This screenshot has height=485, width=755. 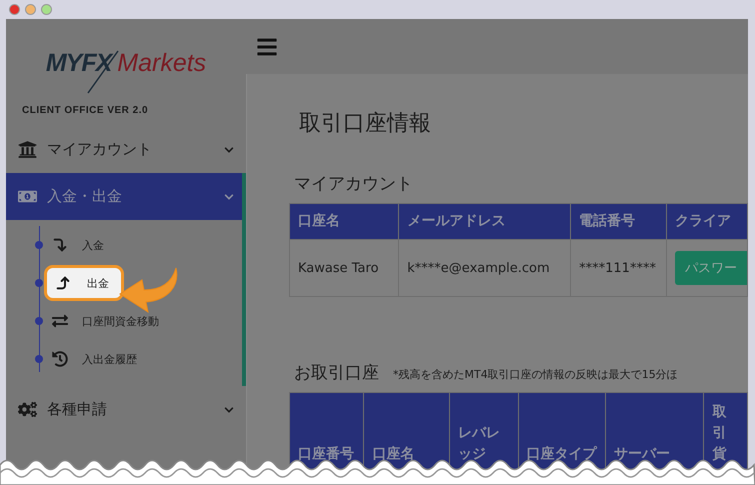 I want to click on submenu-item: 入金, so click(x=78, y=245).